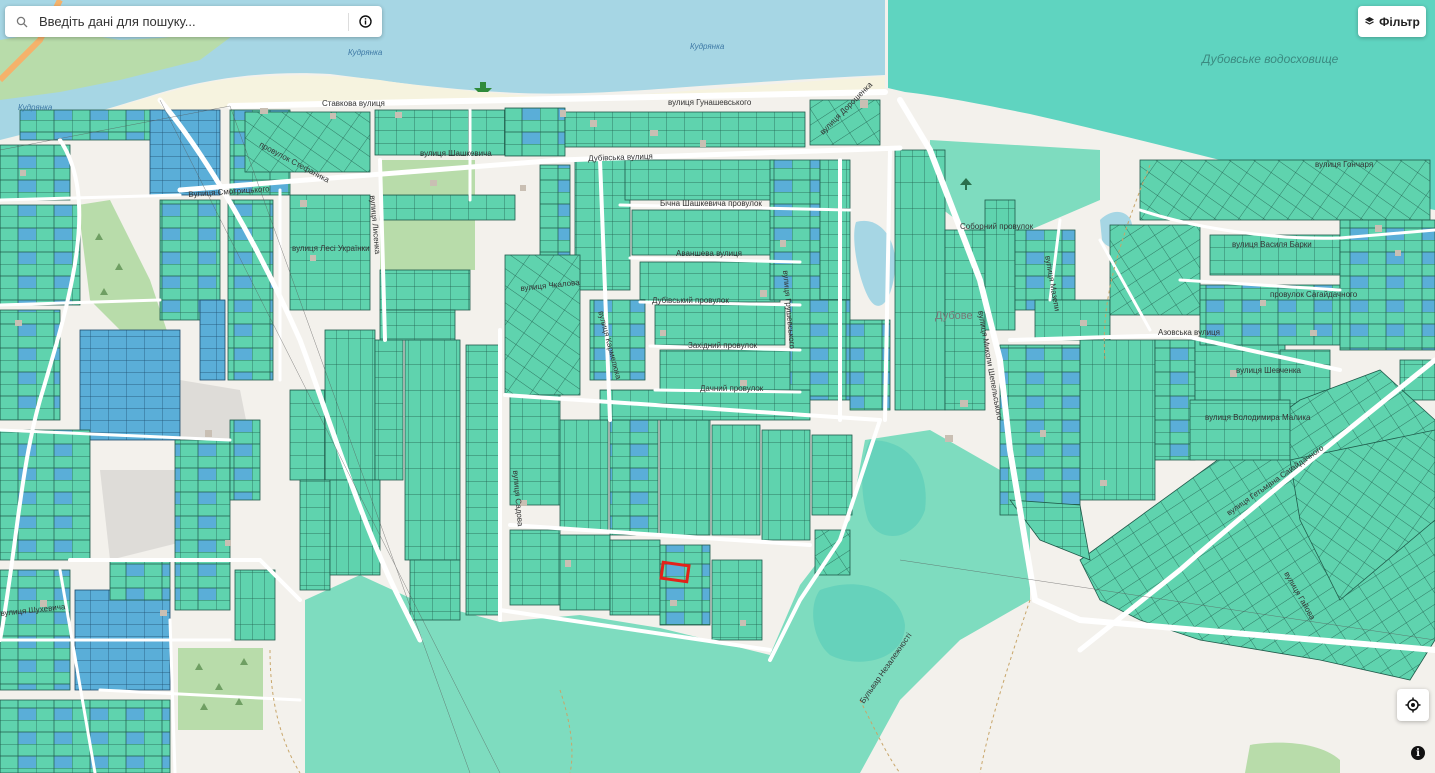 This screenshot has width=1435, height=773. I want to click on search-bar, so click(193, 21).